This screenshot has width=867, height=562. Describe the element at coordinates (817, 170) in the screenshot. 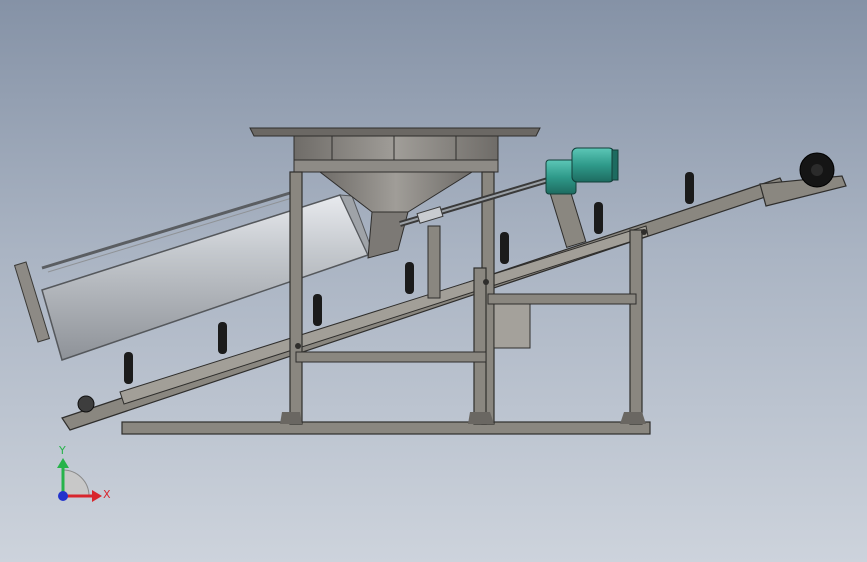

I see `discharge-wheel` at that location.